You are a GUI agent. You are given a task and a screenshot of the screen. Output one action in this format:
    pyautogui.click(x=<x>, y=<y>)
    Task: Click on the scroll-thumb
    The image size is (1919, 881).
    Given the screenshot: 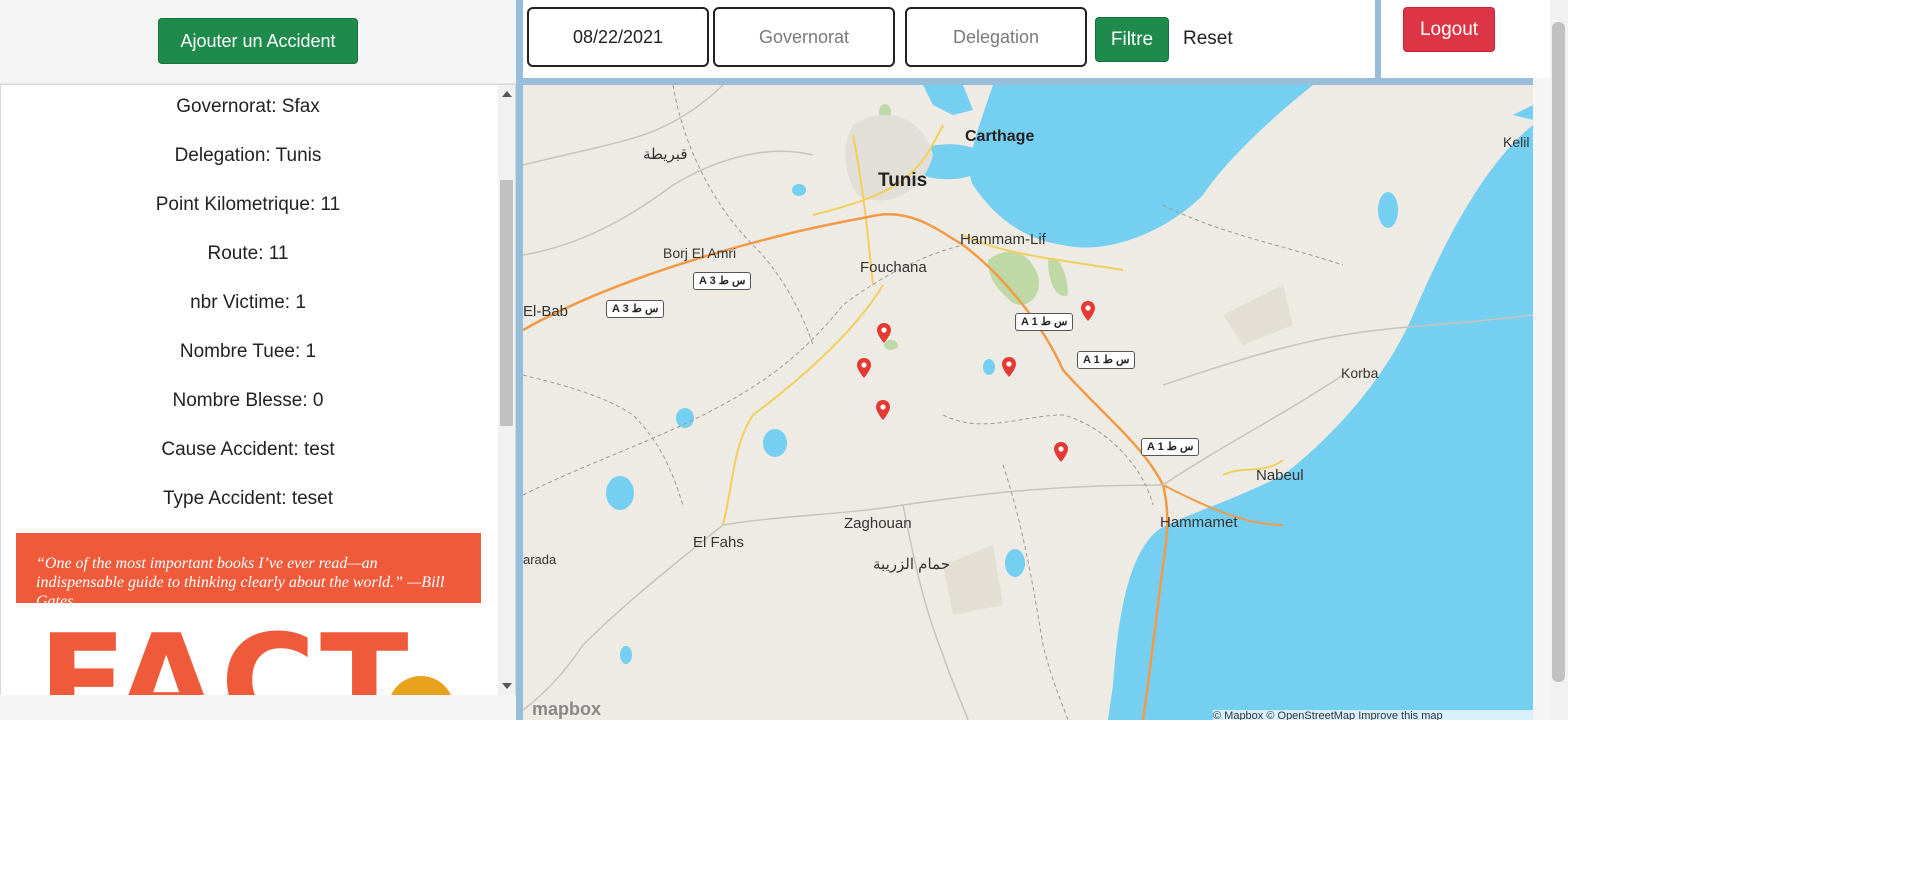 What is the action you would take?
    pyautogui.click(x=506, y=303)
    